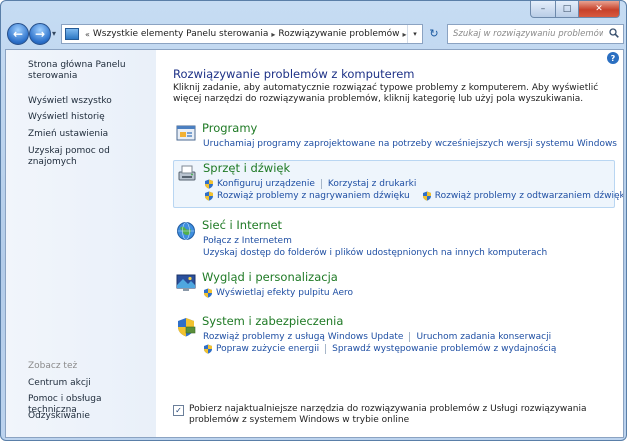  I want to click on link-improve-power-usage: Popraw zużycie energii, so click(261, 349).